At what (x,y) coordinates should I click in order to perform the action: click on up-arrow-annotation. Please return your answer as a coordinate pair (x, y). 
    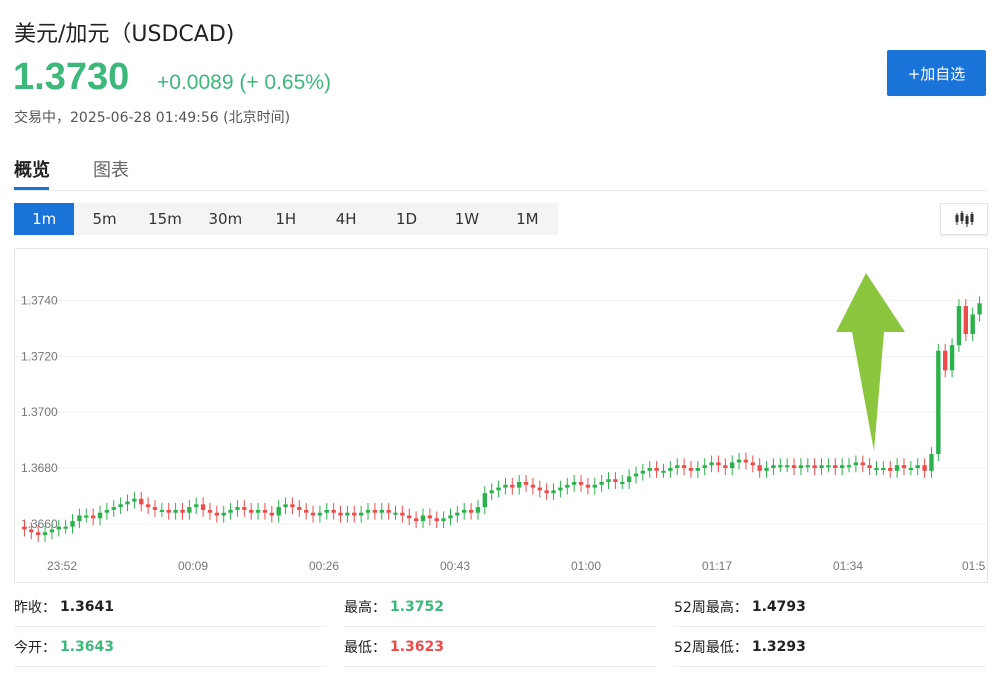
    Looking at the image, I should click on (870, 362).